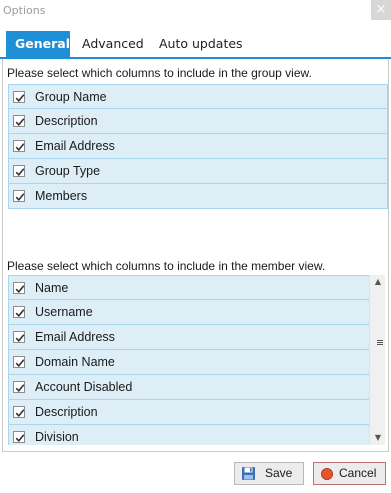  Describe the element at coordinates (248, 473) in the screenshot. I see `save-disk-icon` at that location.